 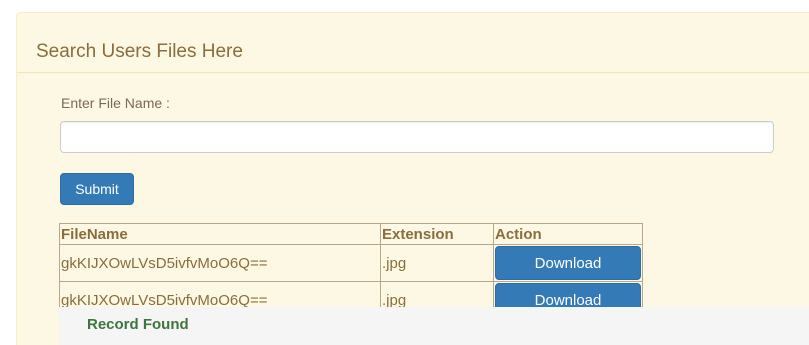 I want to click on table-row: gkKIJXOwLVsD5ivfvMoO6Q== .jpg Download, so click(x=351, y=263).